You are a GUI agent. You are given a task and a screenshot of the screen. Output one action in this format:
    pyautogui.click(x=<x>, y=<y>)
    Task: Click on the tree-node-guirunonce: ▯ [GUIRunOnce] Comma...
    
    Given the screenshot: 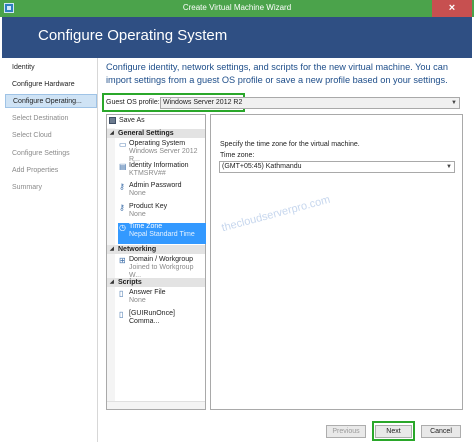 What is the action you would take?
    pyautogui.click(x=162, y=320)
    